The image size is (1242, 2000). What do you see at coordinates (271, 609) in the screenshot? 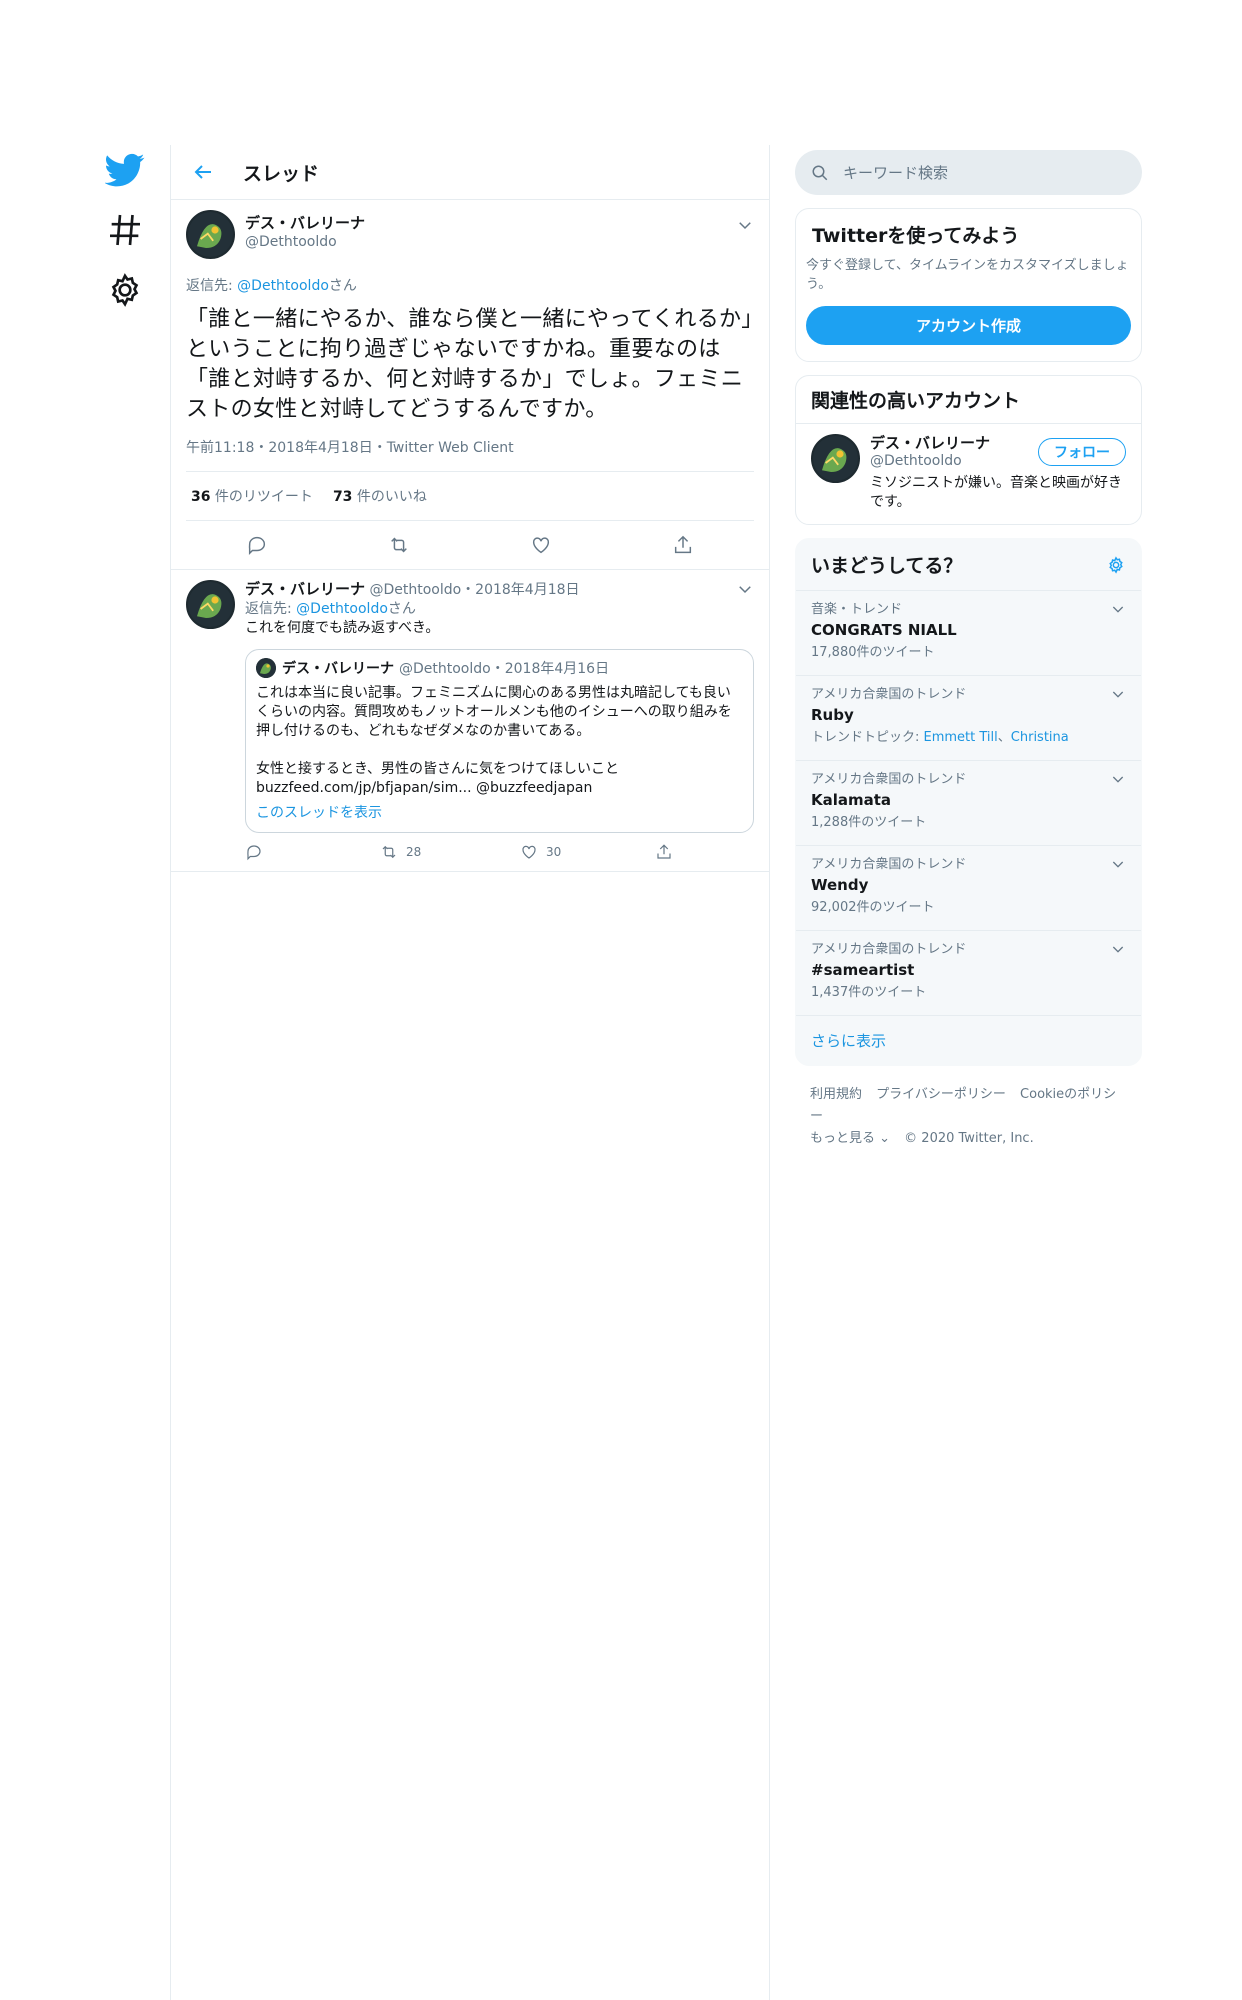
I see `reply-prefix: 返信先:` at bounding box center [271, 609].